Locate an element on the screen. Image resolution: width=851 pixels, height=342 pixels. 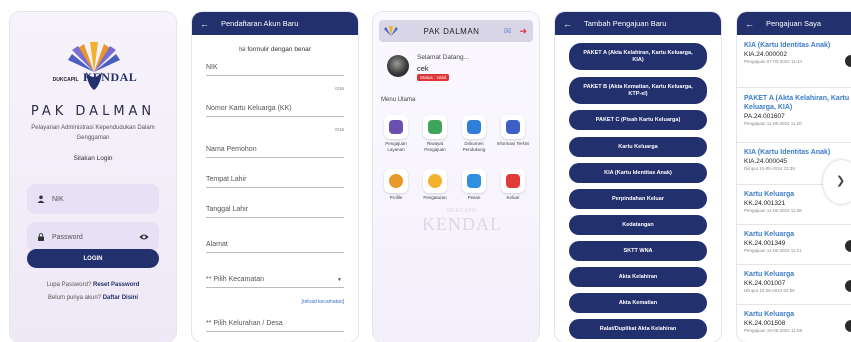
item-number: KK.24.001007 is located at coordinates (765, 283).